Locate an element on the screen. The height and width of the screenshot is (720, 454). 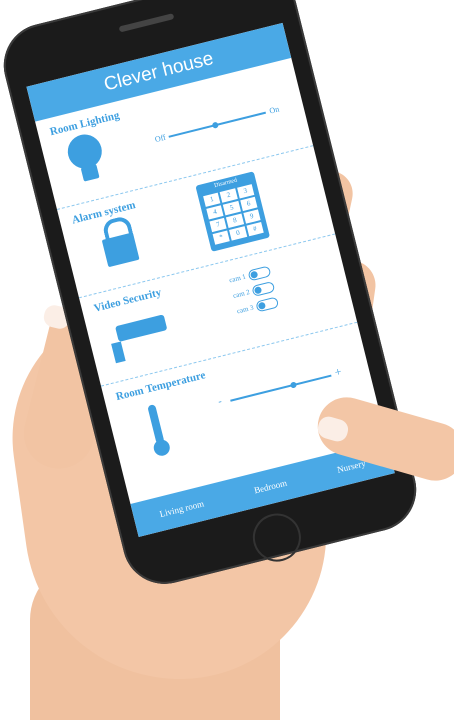
tab-bedroom: Bedroom is located at coordinates (270, 487).